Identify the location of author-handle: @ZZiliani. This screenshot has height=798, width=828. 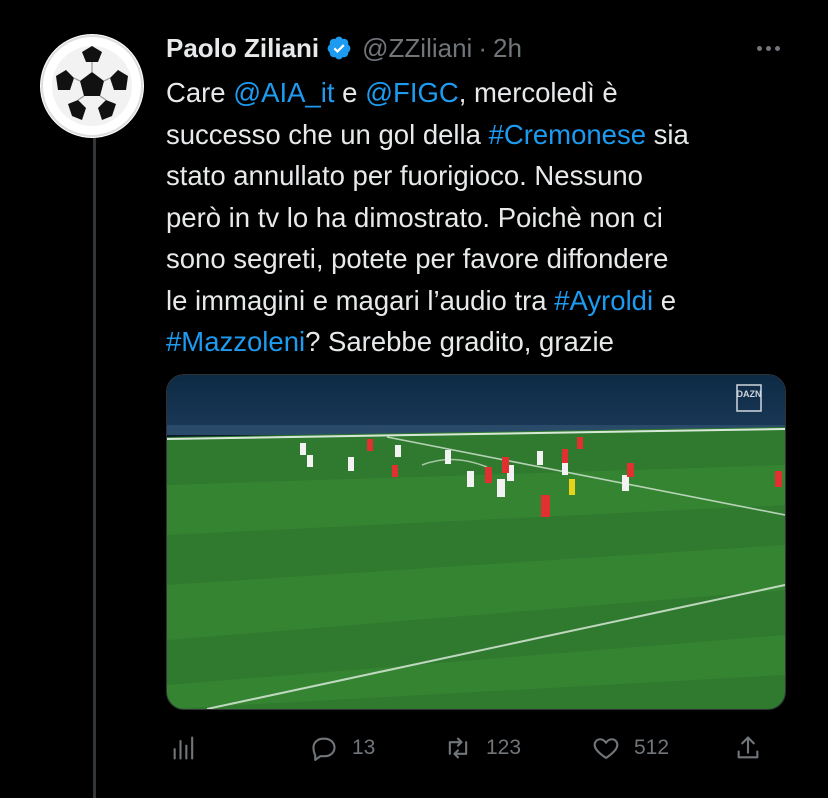
(417, 48).